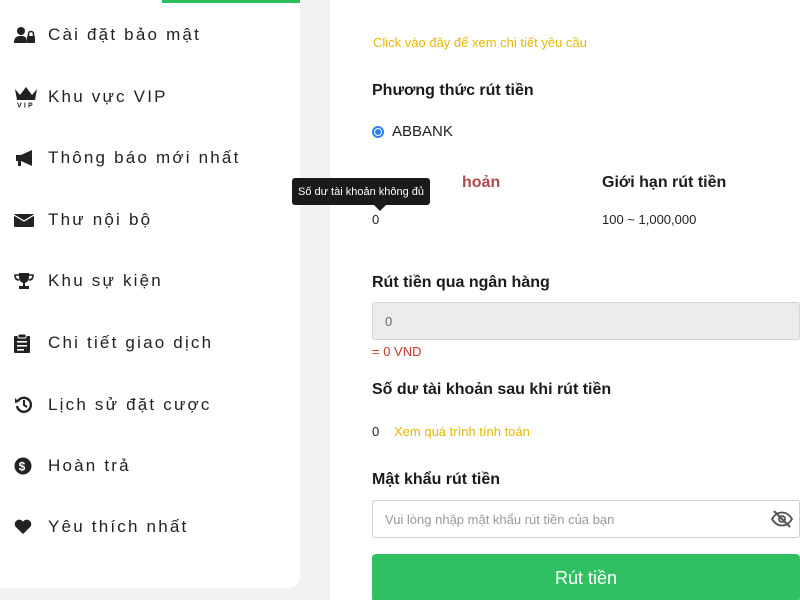 The image size is (800, 600). Describe the element at coordinates (586, 321) in the screenshot. I see `withdraw-amount-input: 0` at that location.